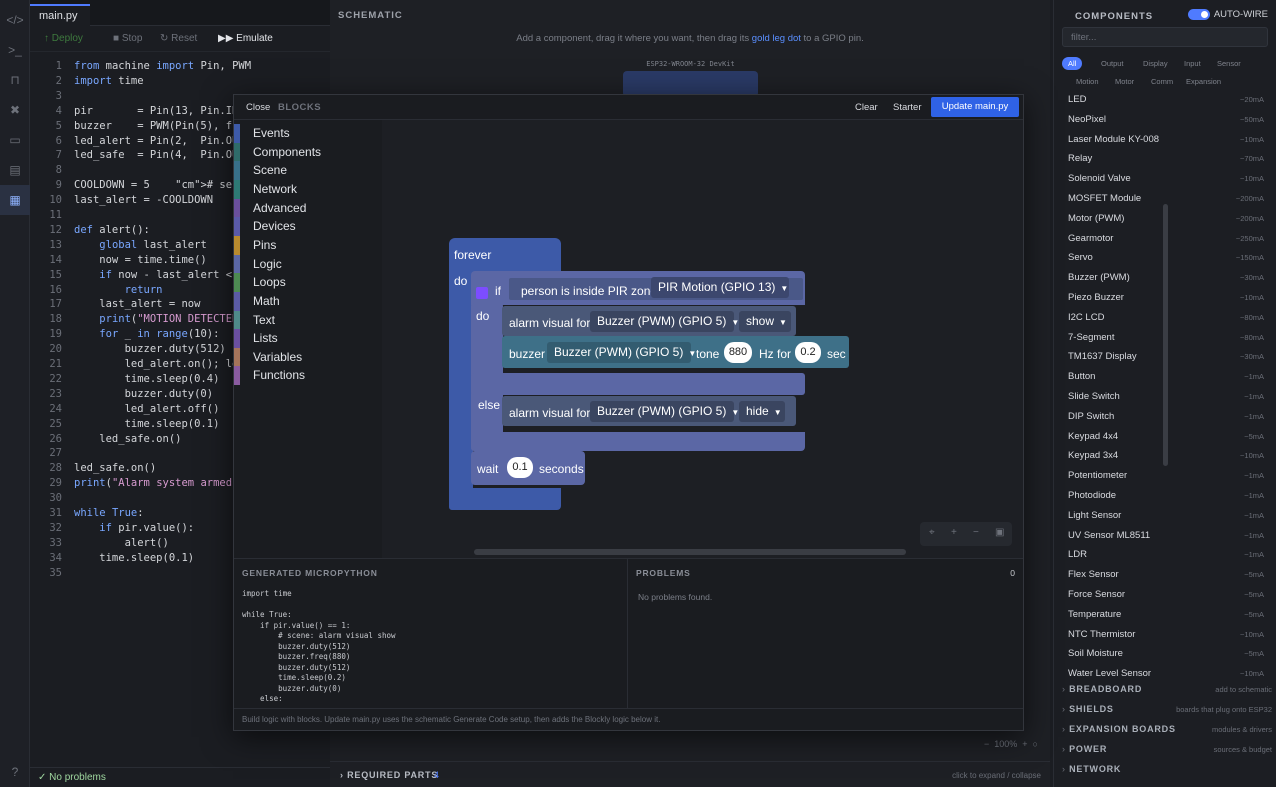 Image resolution: width=1276 pixels, height=787 pixels. I want to click on frequency-input: 880, so click(738, 352).